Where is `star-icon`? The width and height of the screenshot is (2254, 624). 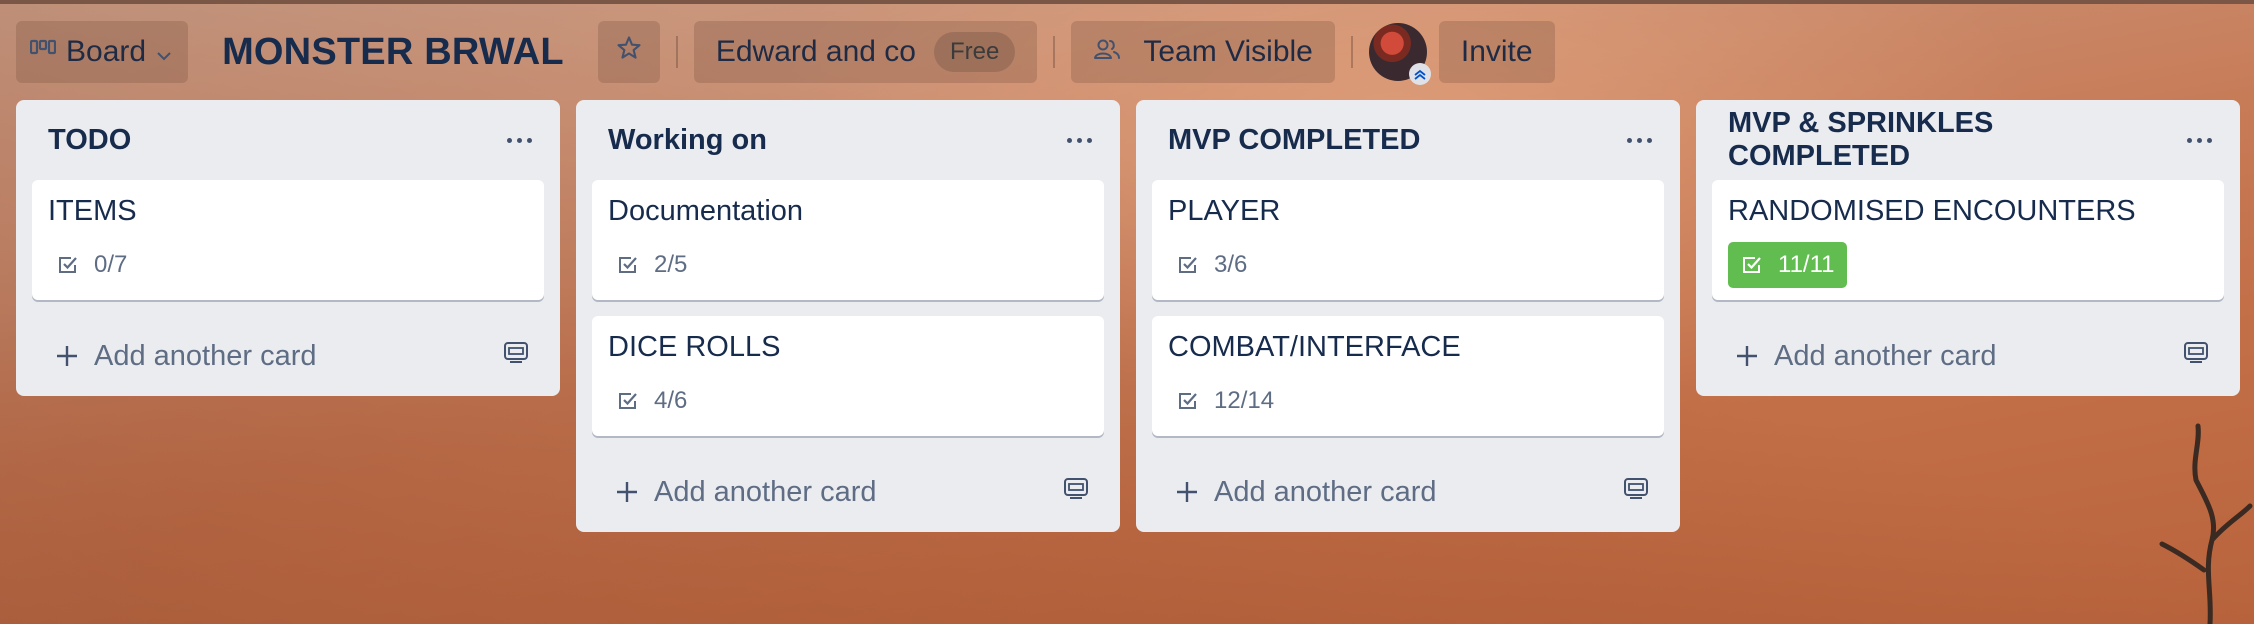 star-icon is located at coordinates (629, 52).